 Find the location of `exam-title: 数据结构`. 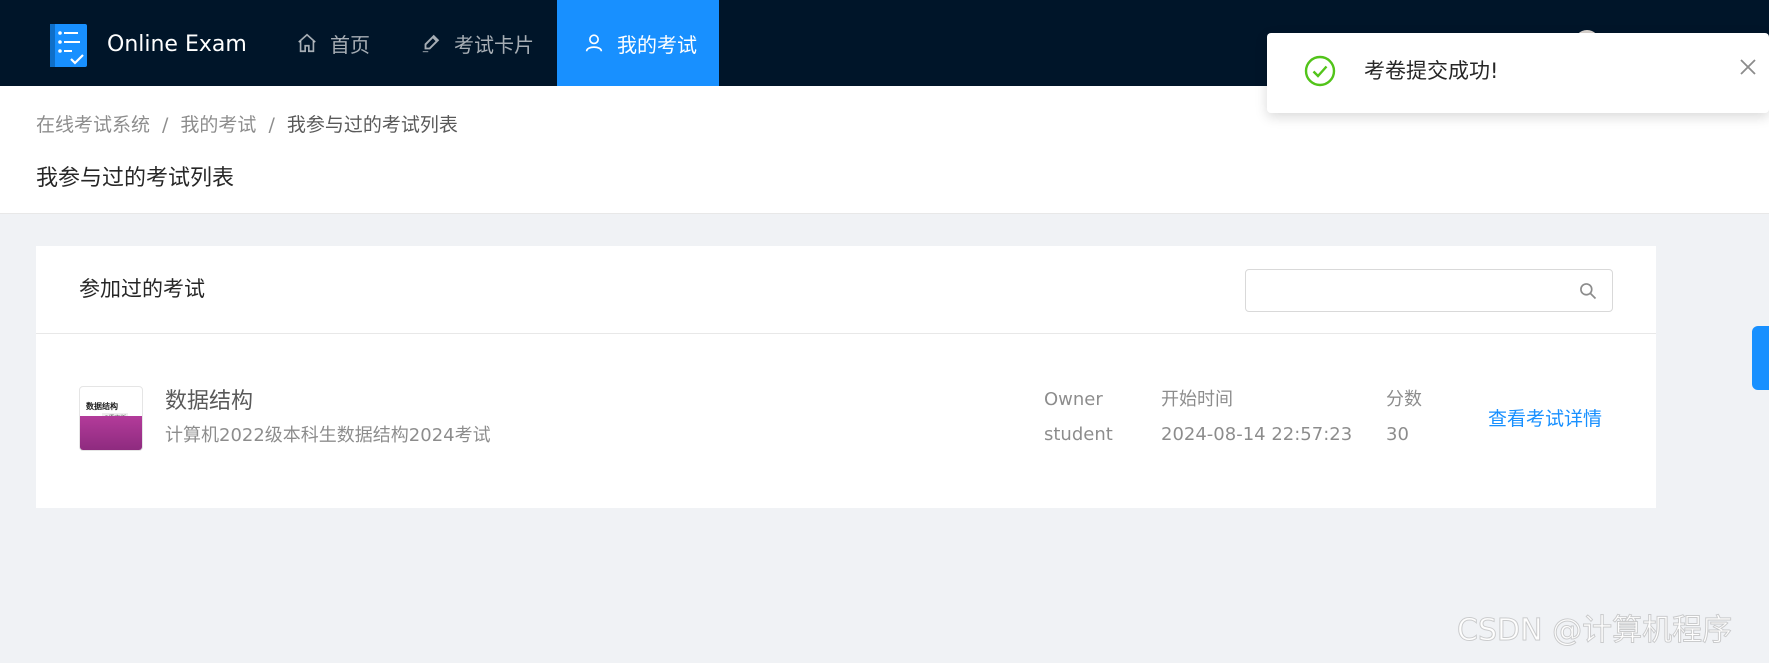

exam-title: 数据结构 is located at coordinates (209, 402).